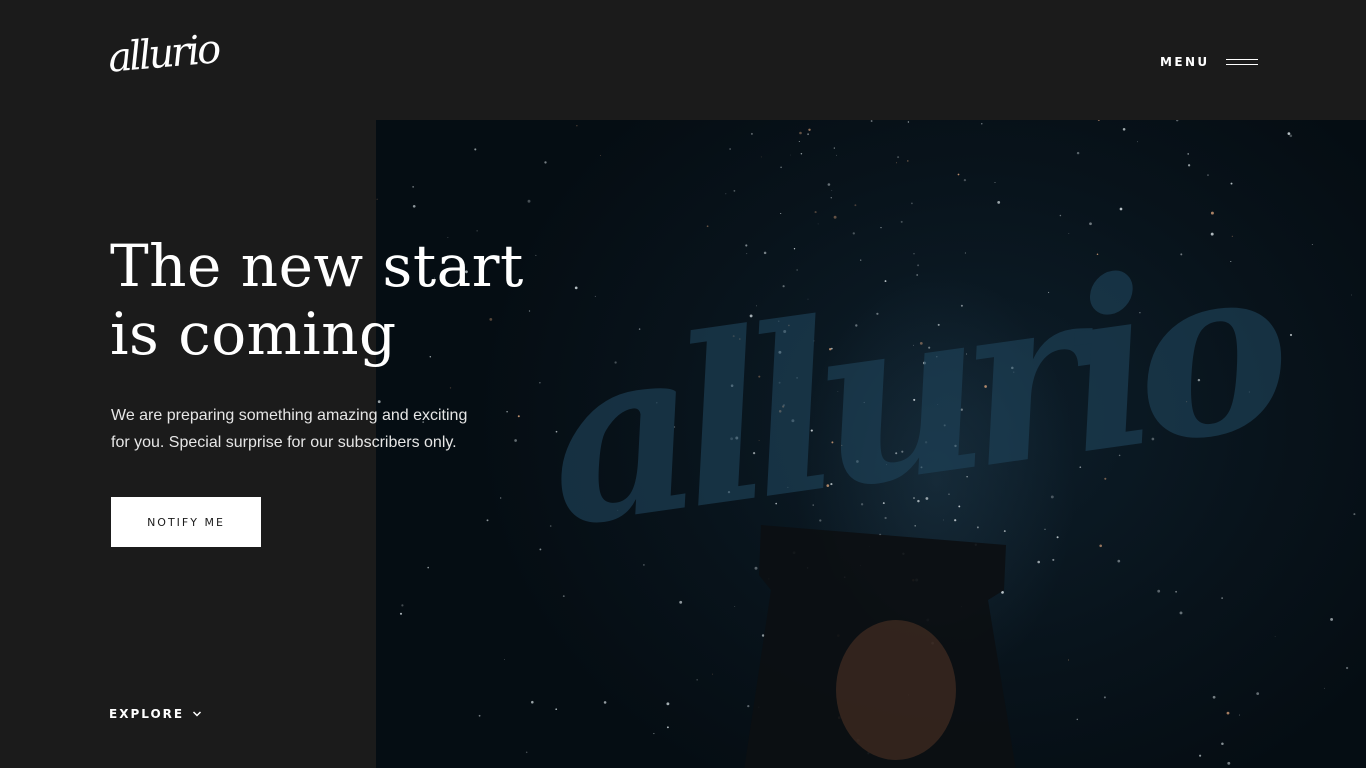 The image size is (1366, 768). What do you see at coordinates (147, 714) in the screenshot?
I see `explore-label: EXPLORE` at bounding box center [147, 714].